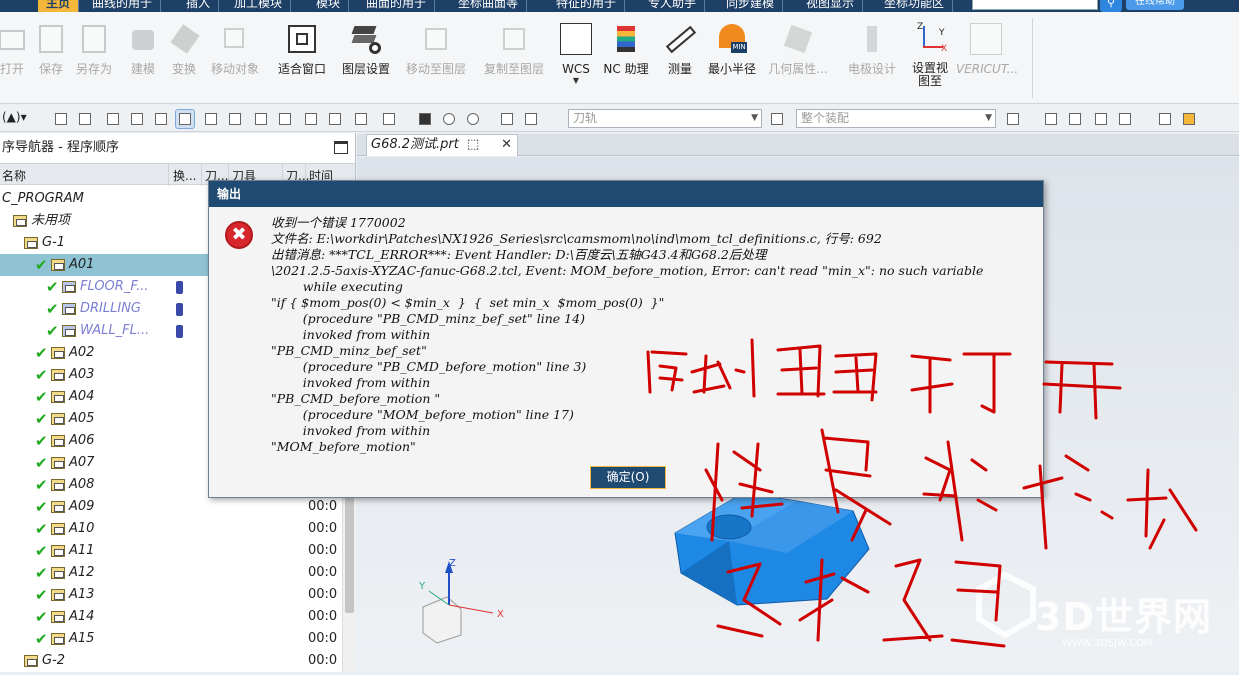 This screenshot has height=675, width=1239. What do you see at coordinates (1035, 5) in the screenshot?
I see `search-input` at bounding box center [1035, 5].